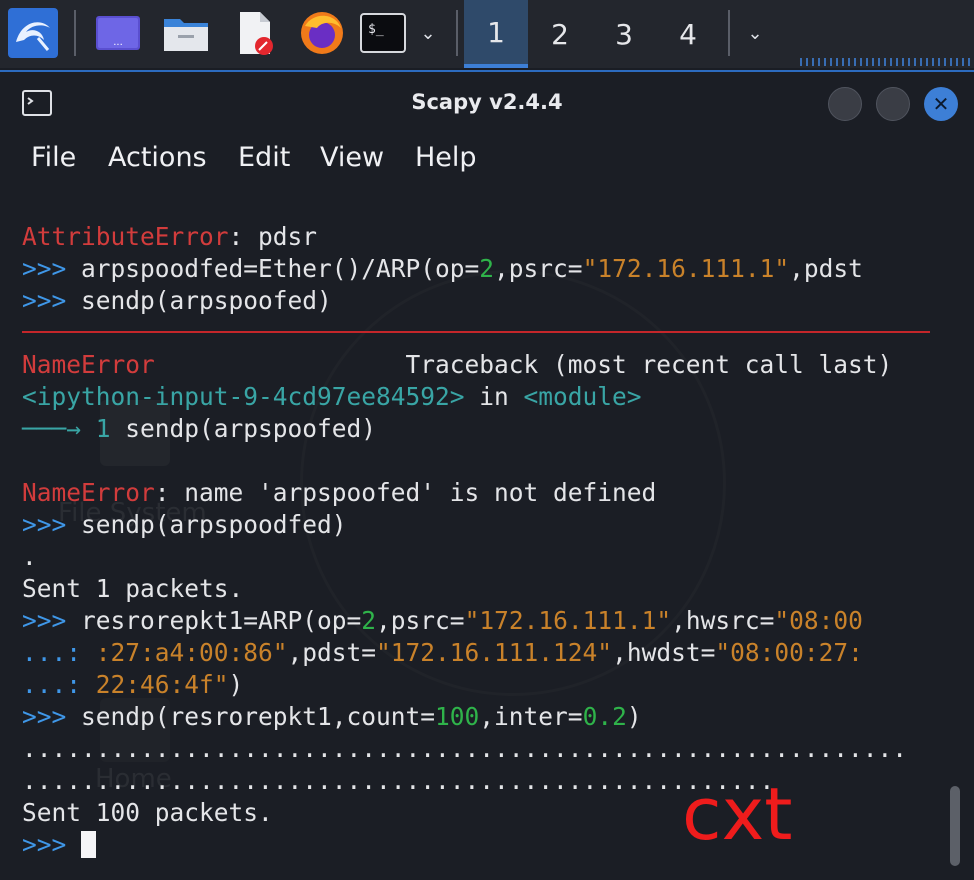  I want to click on terminal-input-line: >>>, so click(59, 845).